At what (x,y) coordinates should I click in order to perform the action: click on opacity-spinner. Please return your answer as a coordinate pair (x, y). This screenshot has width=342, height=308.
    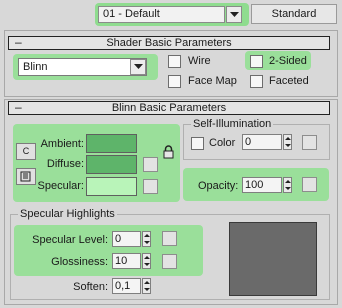
    Looking at the image, I should click on (287, 185).